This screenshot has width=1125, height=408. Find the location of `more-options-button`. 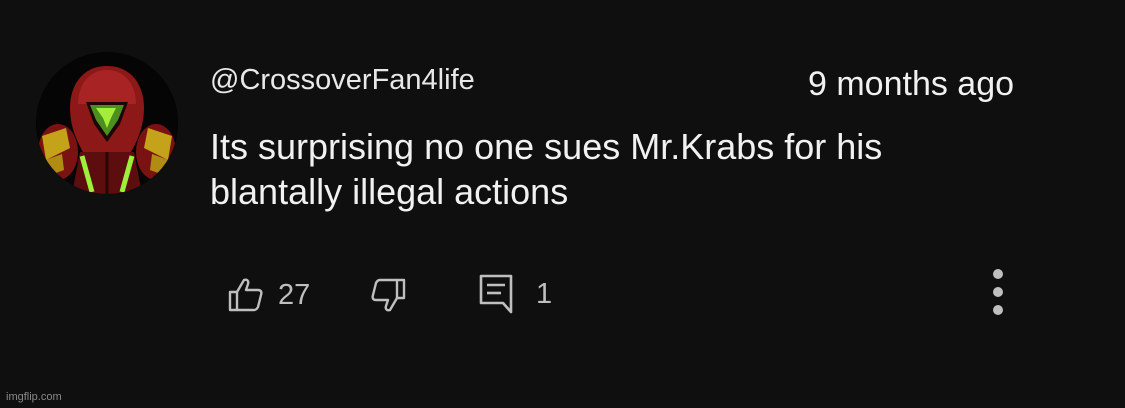

more-options-button is located at coordinates (998, 294).